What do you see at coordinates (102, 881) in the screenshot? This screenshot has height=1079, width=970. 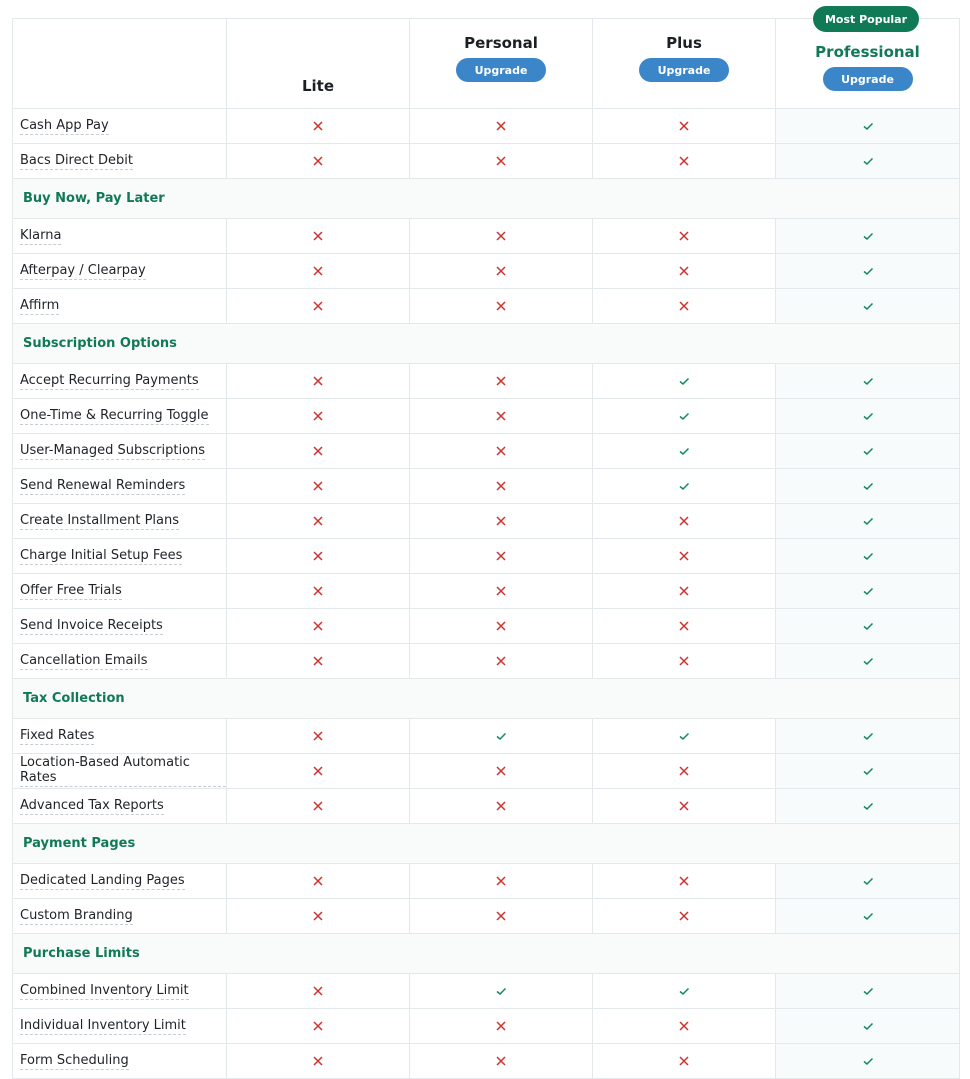 I see `feature-label: Dedicated Landing Pages` at bounding box center [102, 881].